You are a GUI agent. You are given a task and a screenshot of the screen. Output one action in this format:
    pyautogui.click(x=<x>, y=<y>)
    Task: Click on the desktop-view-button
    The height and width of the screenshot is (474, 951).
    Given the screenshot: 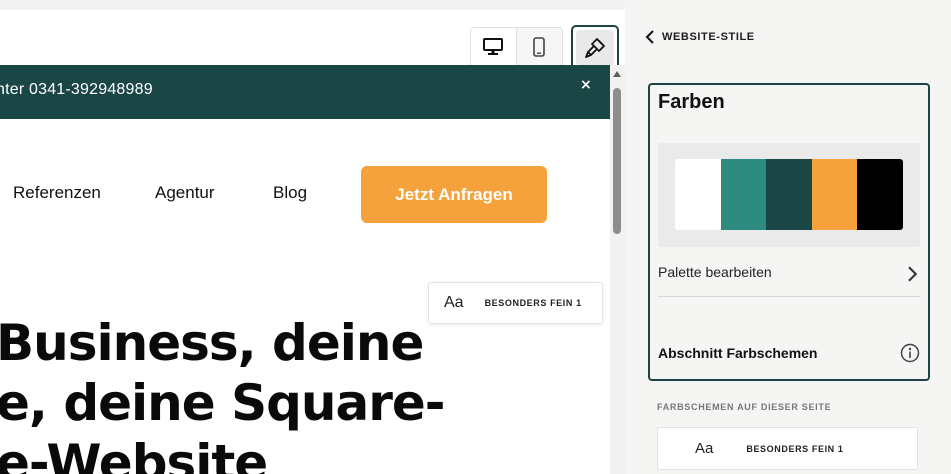 What is the action you would take?
    pyautogui.click(x=494, y=47)
    